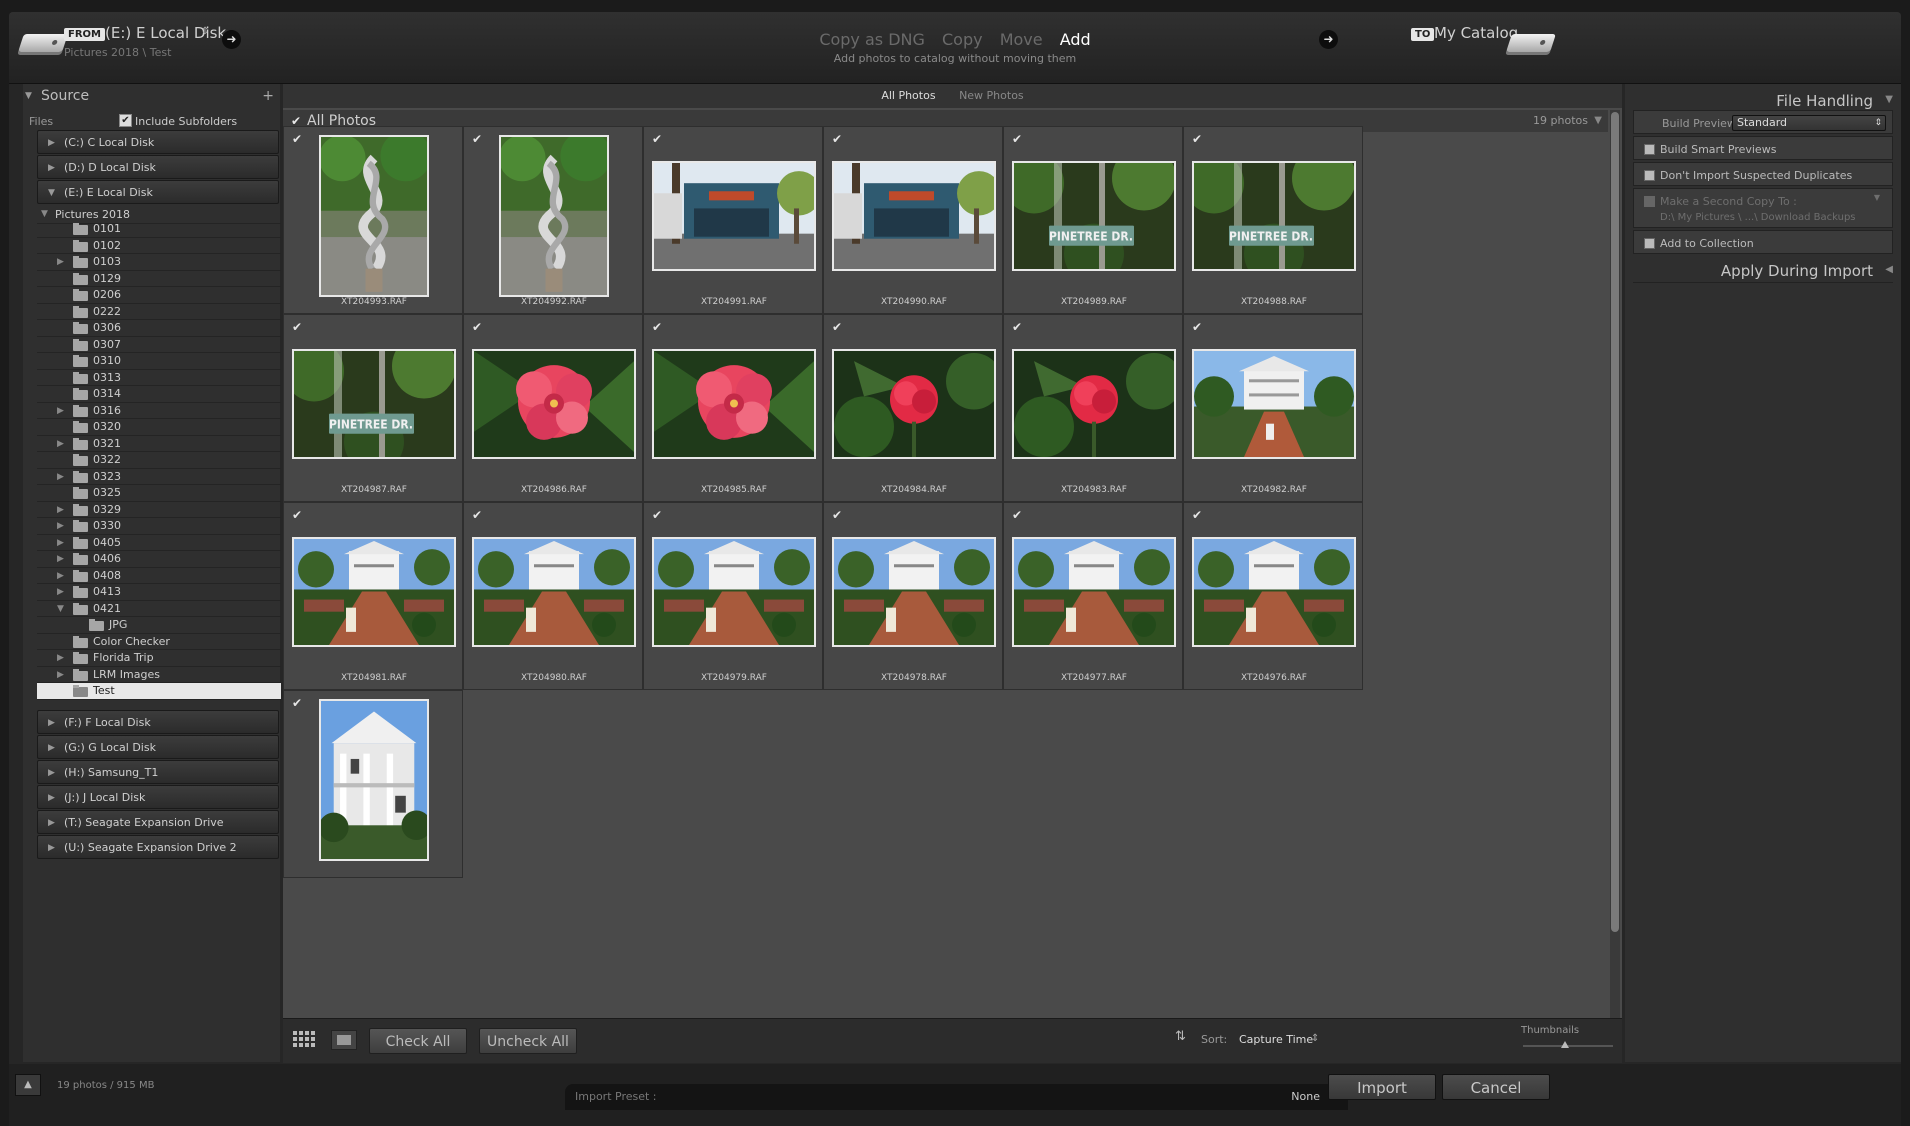 The image size is (1910, 1126). What do you see at coordinates (1382, 1087) in the screenshot?
I see `import-button: Import` at bounding box center [1382, 1087].